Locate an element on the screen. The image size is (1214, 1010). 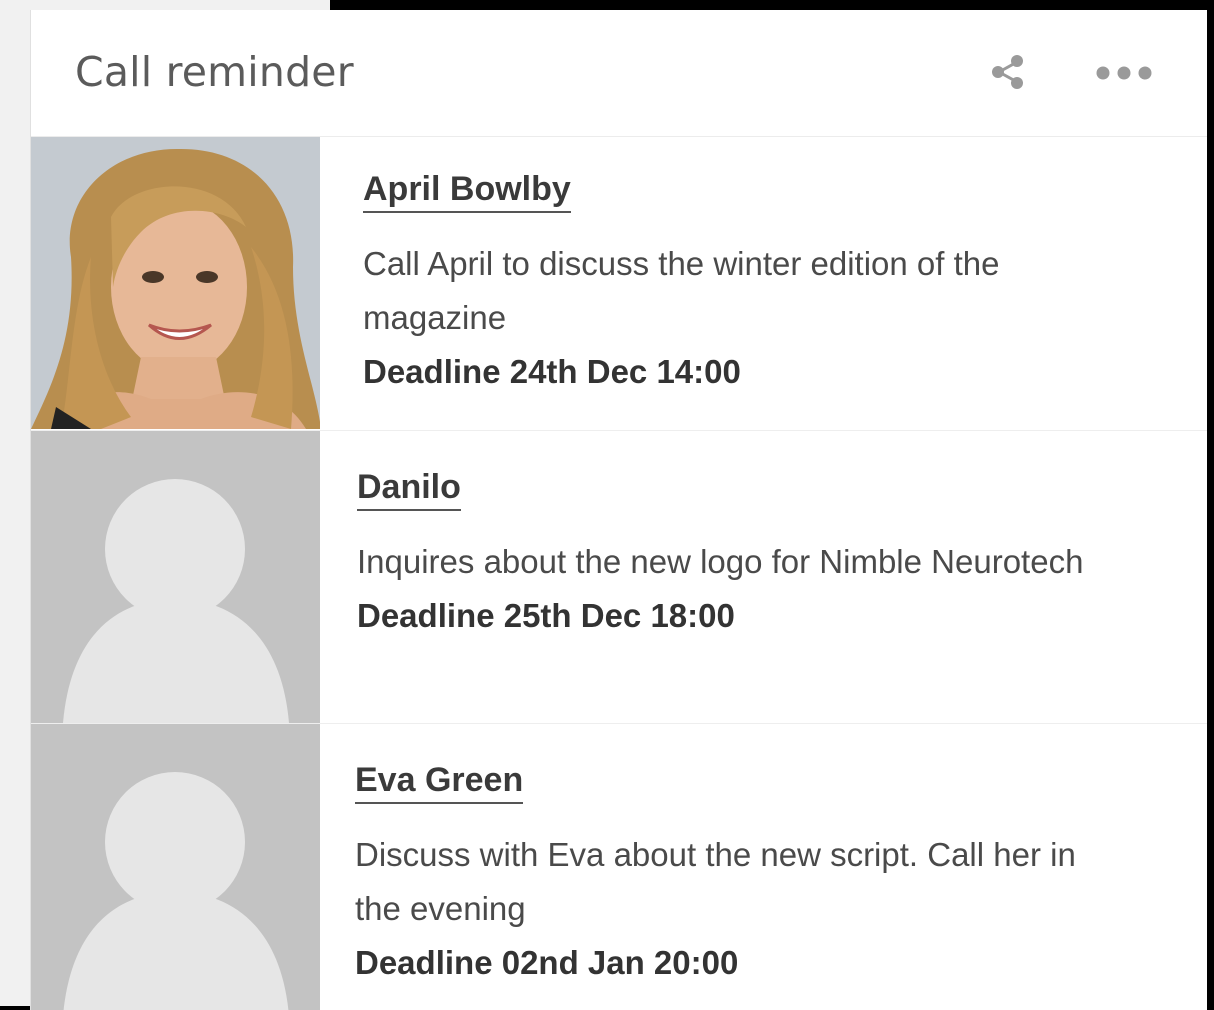
contact-name-link: Eva Green is located at coordinates (439, 782).